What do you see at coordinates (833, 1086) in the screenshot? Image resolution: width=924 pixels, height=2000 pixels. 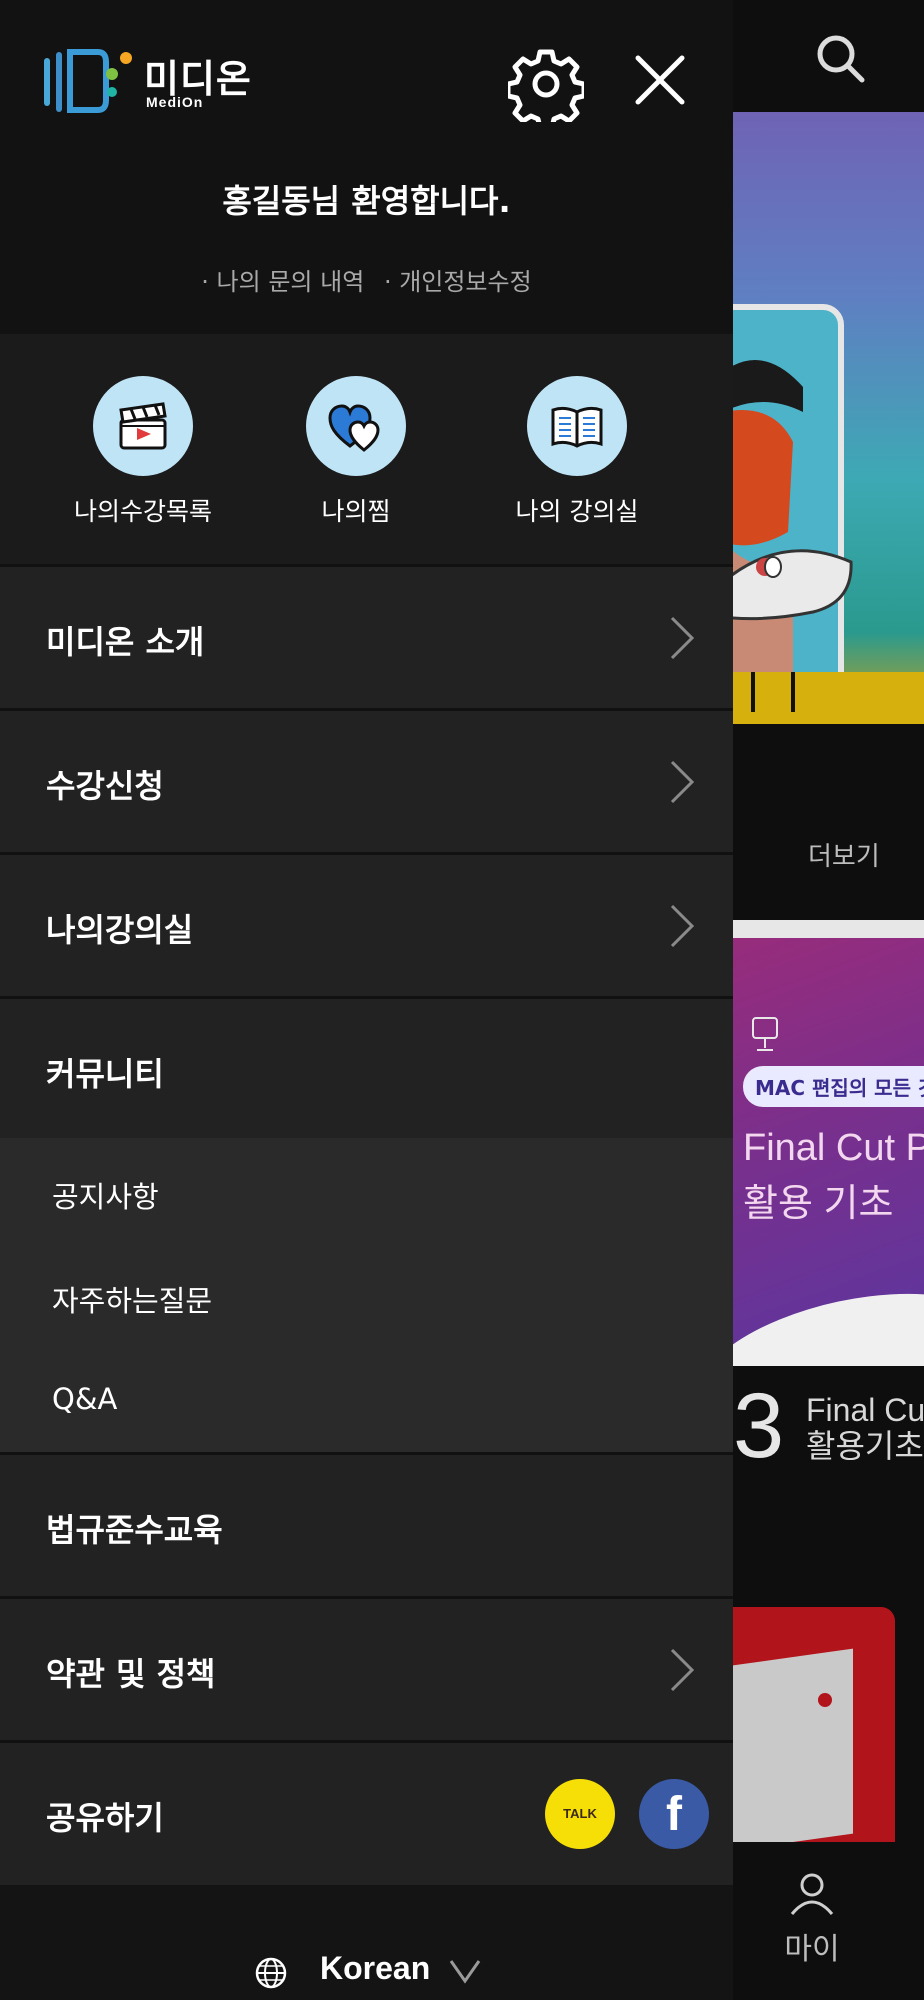 I see `course-tag: MAC 편집의 모든 것` at bounding box center [833, 1086].